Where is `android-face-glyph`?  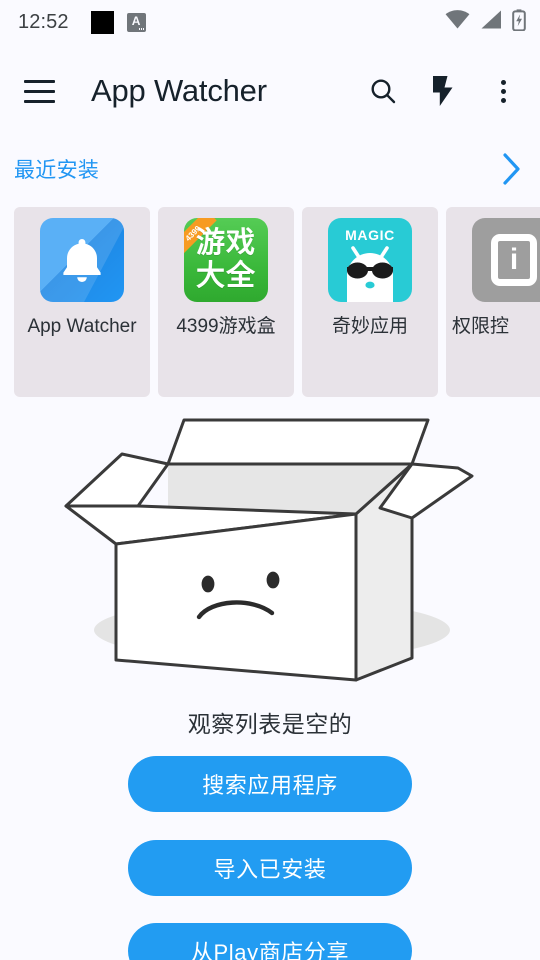 android-face-glyph is located at coordinates (370, 274).